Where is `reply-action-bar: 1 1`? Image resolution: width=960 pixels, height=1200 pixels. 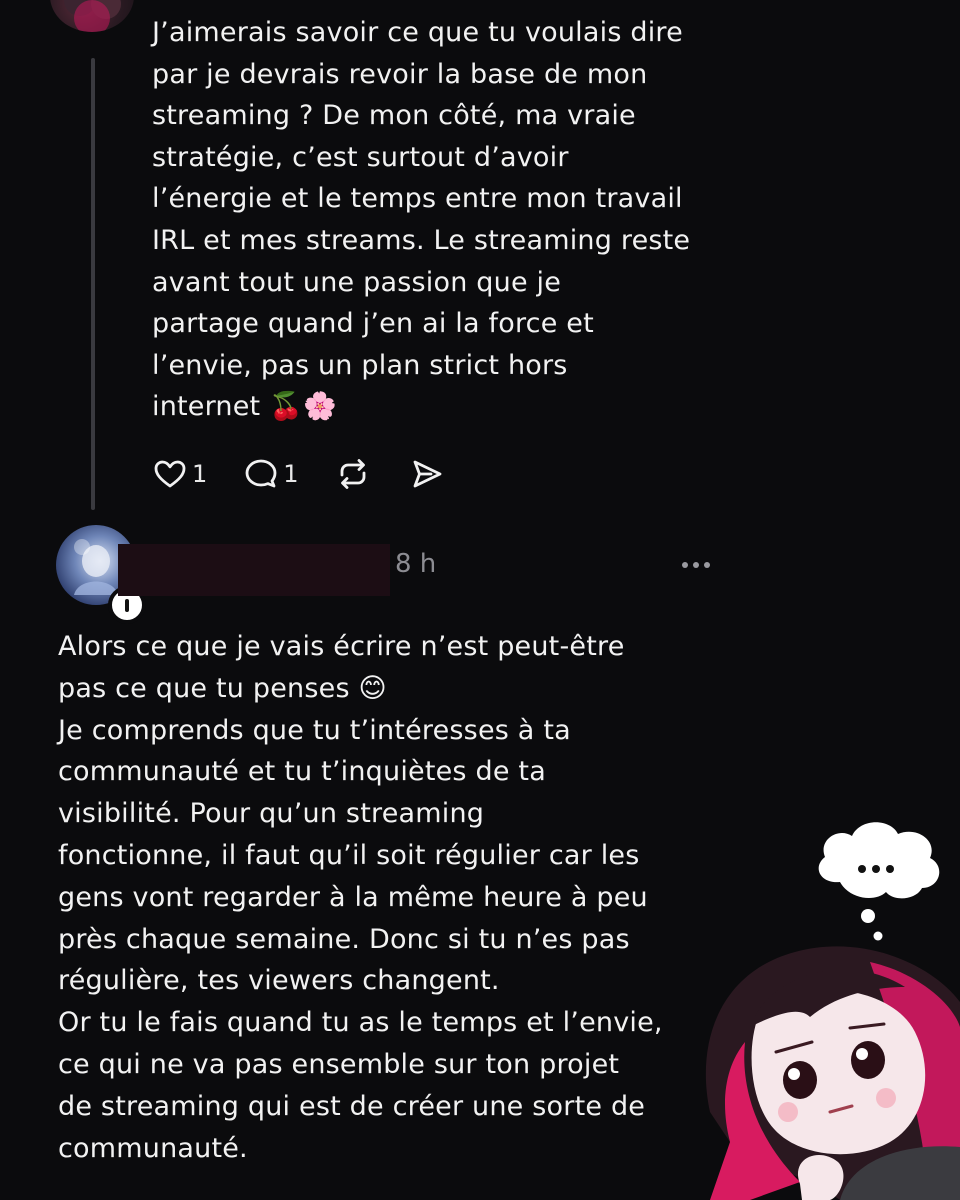 reply-action-bar: 1 1 is located at coordinates (315, 474).